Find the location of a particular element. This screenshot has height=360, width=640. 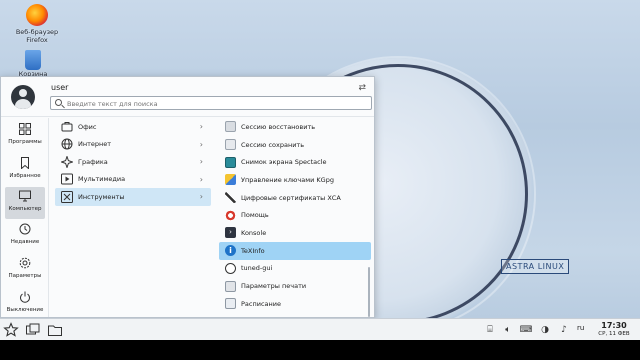

usb-icon: ⌸ is located at coordinates (490, 330).